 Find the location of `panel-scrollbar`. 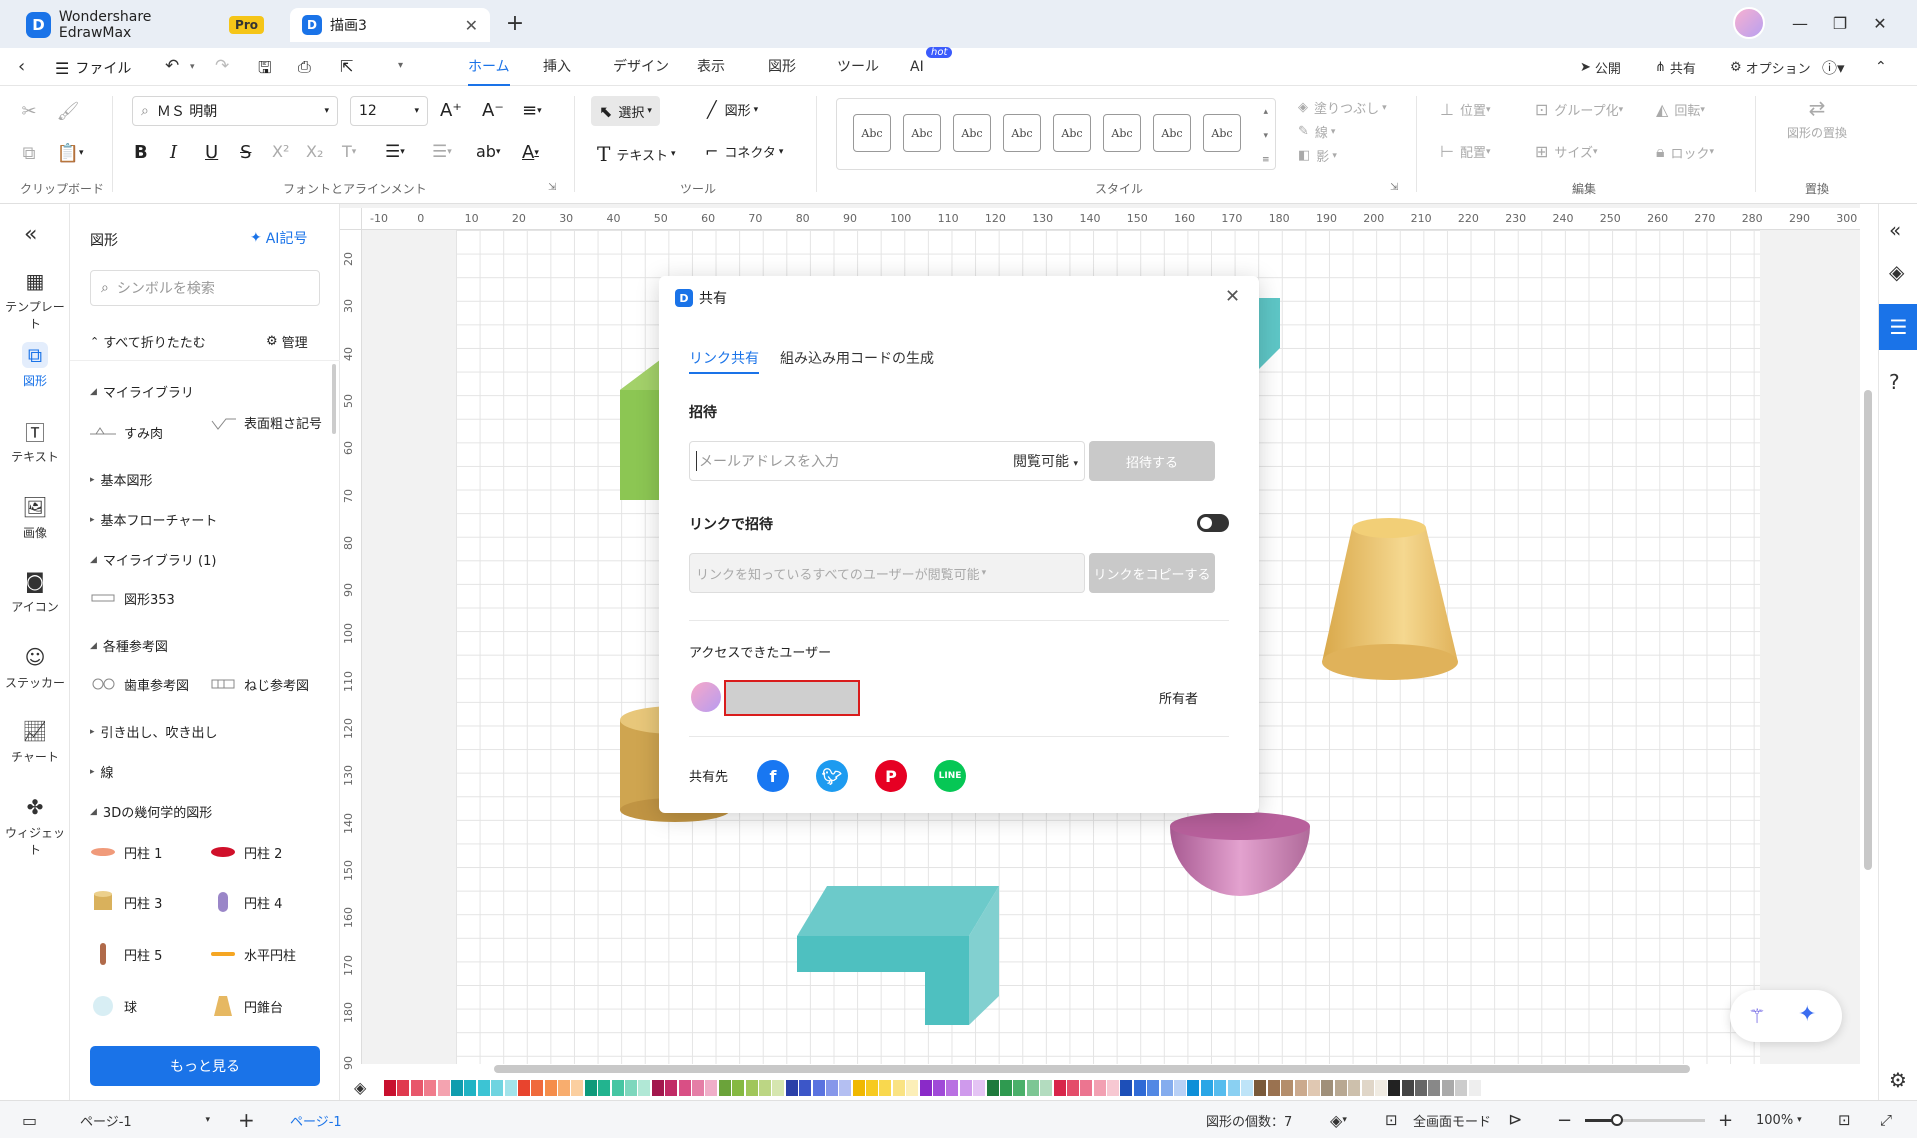

panel-scrollbar is located at coordinates (334, 399).